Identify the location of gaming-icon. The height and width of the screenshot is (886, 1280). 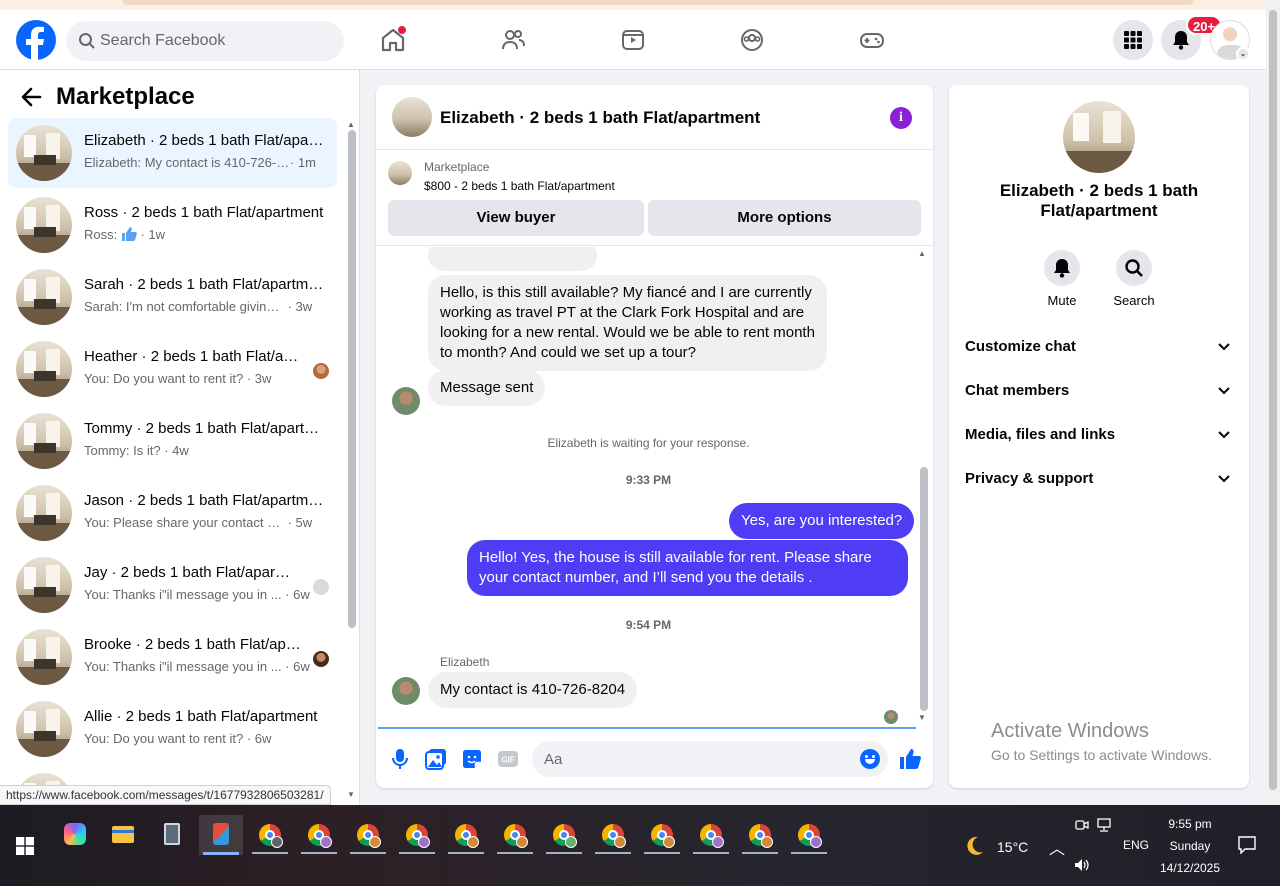
(872, 40).